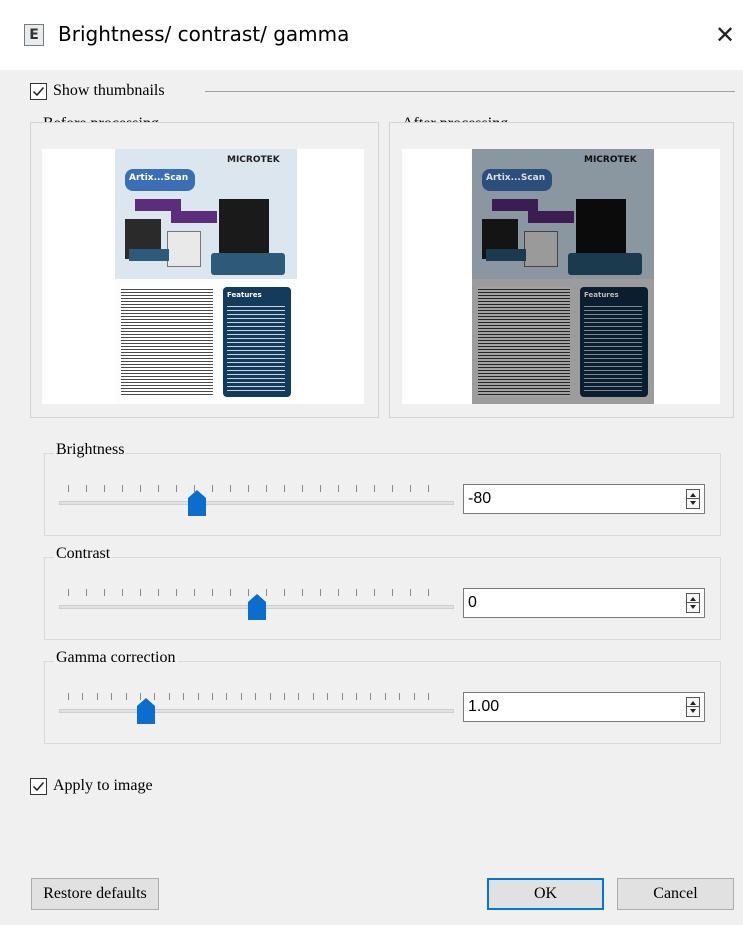  Describe the element at coordinates (146, 711) in the screenshot. I see `gamma-slider-thumb` at that location.